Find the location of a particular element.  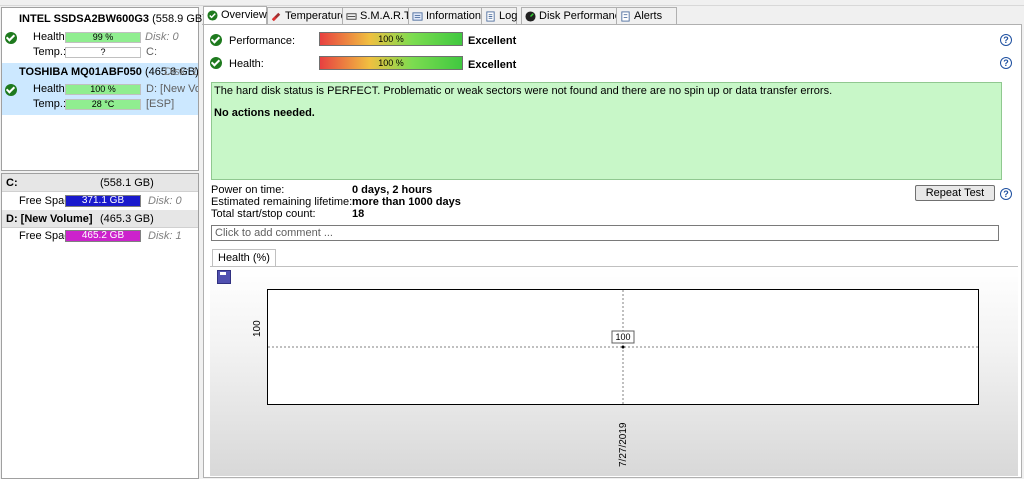

volume-label: D: [New Volume] is located at coordinates (172, 89).